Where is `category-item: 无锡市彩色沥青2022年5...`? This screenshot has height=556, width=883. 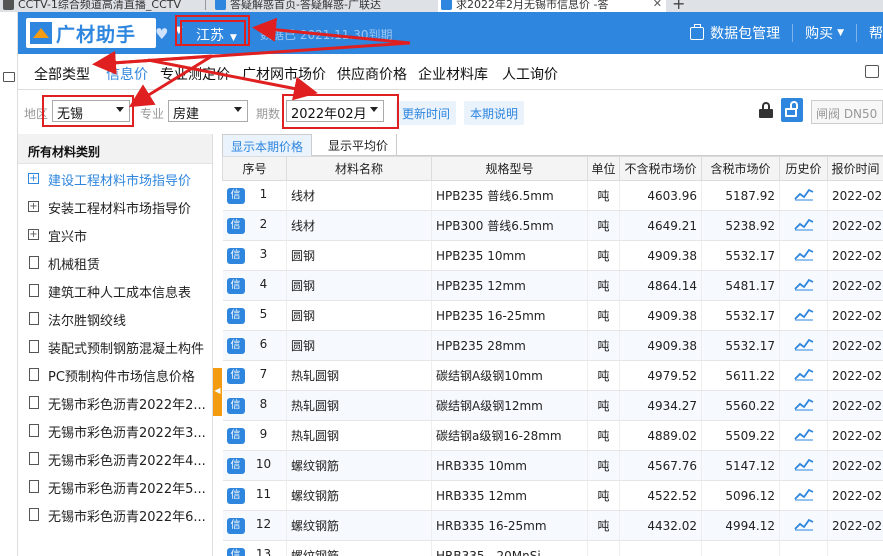 category-item: 无锡市彩色沥青2022年5... is located at coordinates (115, 486).